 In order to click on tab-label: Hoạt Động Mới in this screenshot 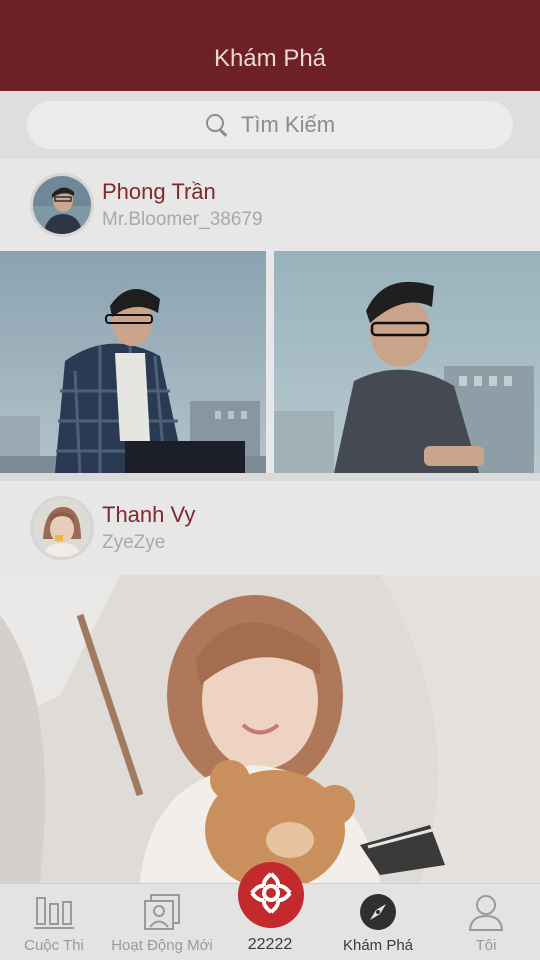, I will do `click(162, 945)`.